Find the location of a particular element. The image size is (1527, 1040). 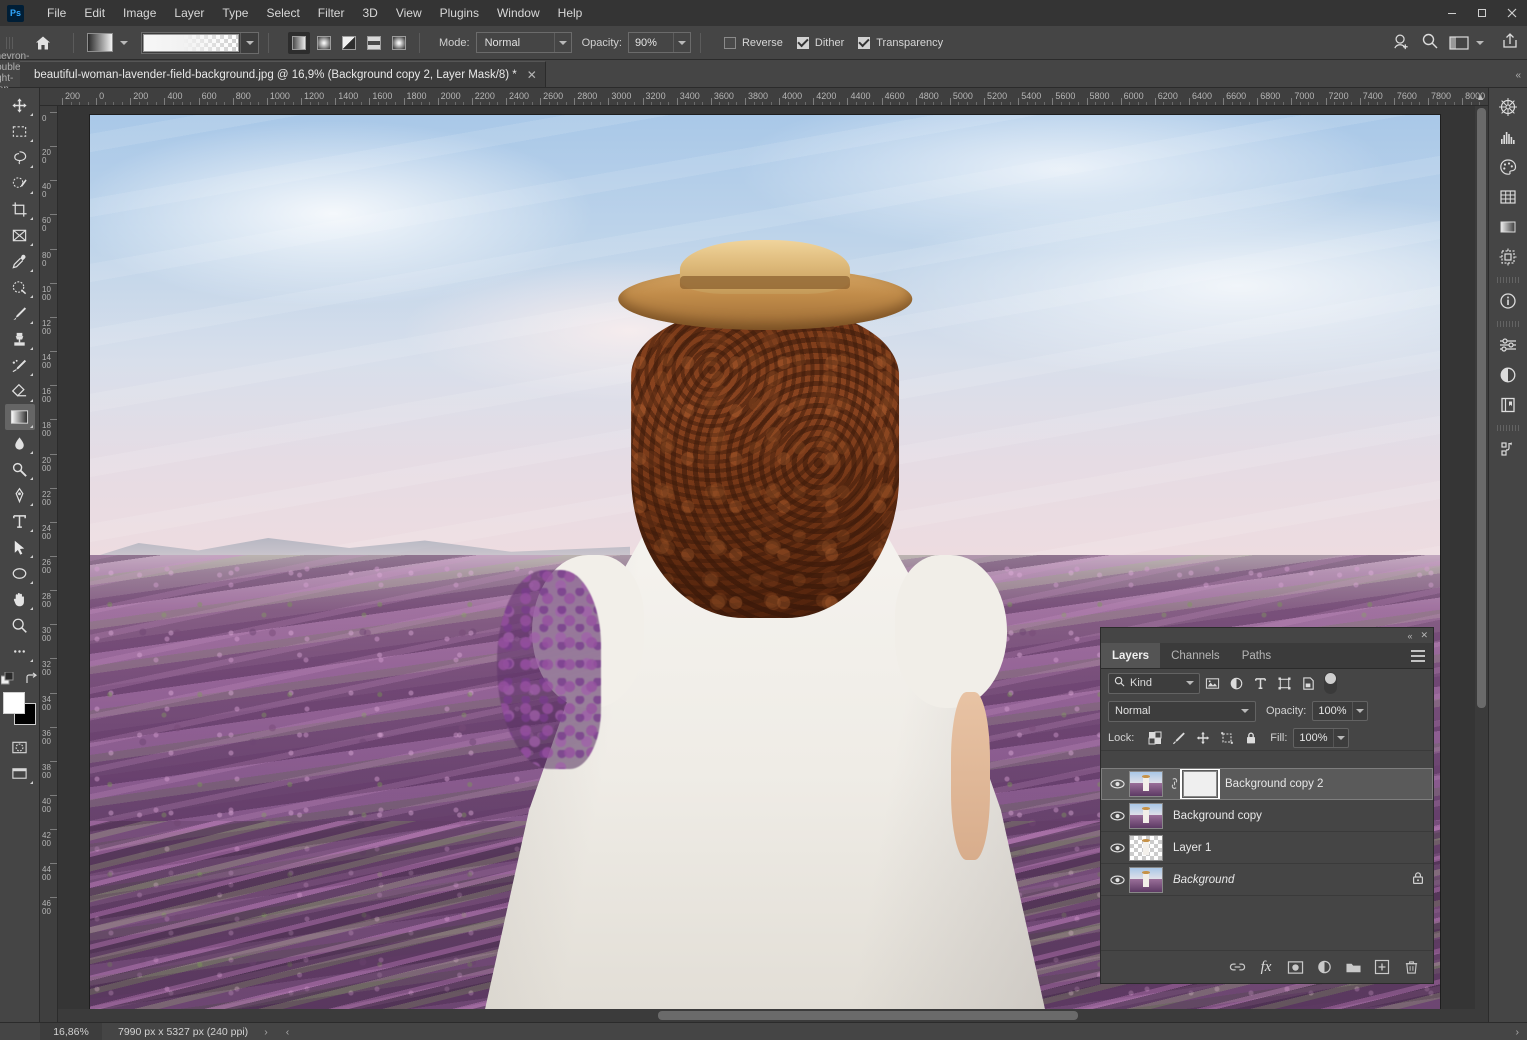

color-wheel-icon is located at coordinates (1508, 107).